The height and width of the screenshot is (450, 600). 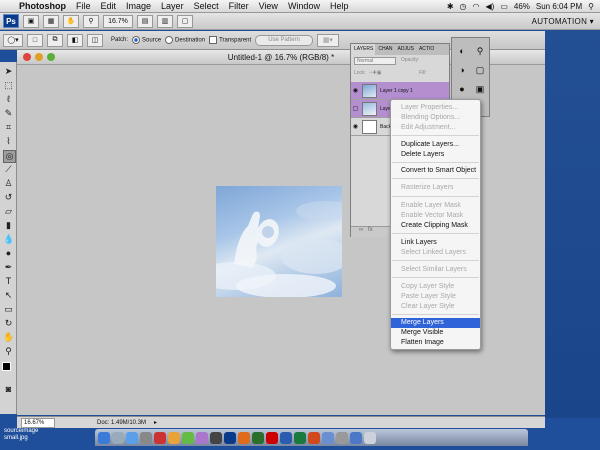 What do you see at coordinates (202, 437) in the screenshot?
I see `itunes-icon` at bounding box center [202, 437].